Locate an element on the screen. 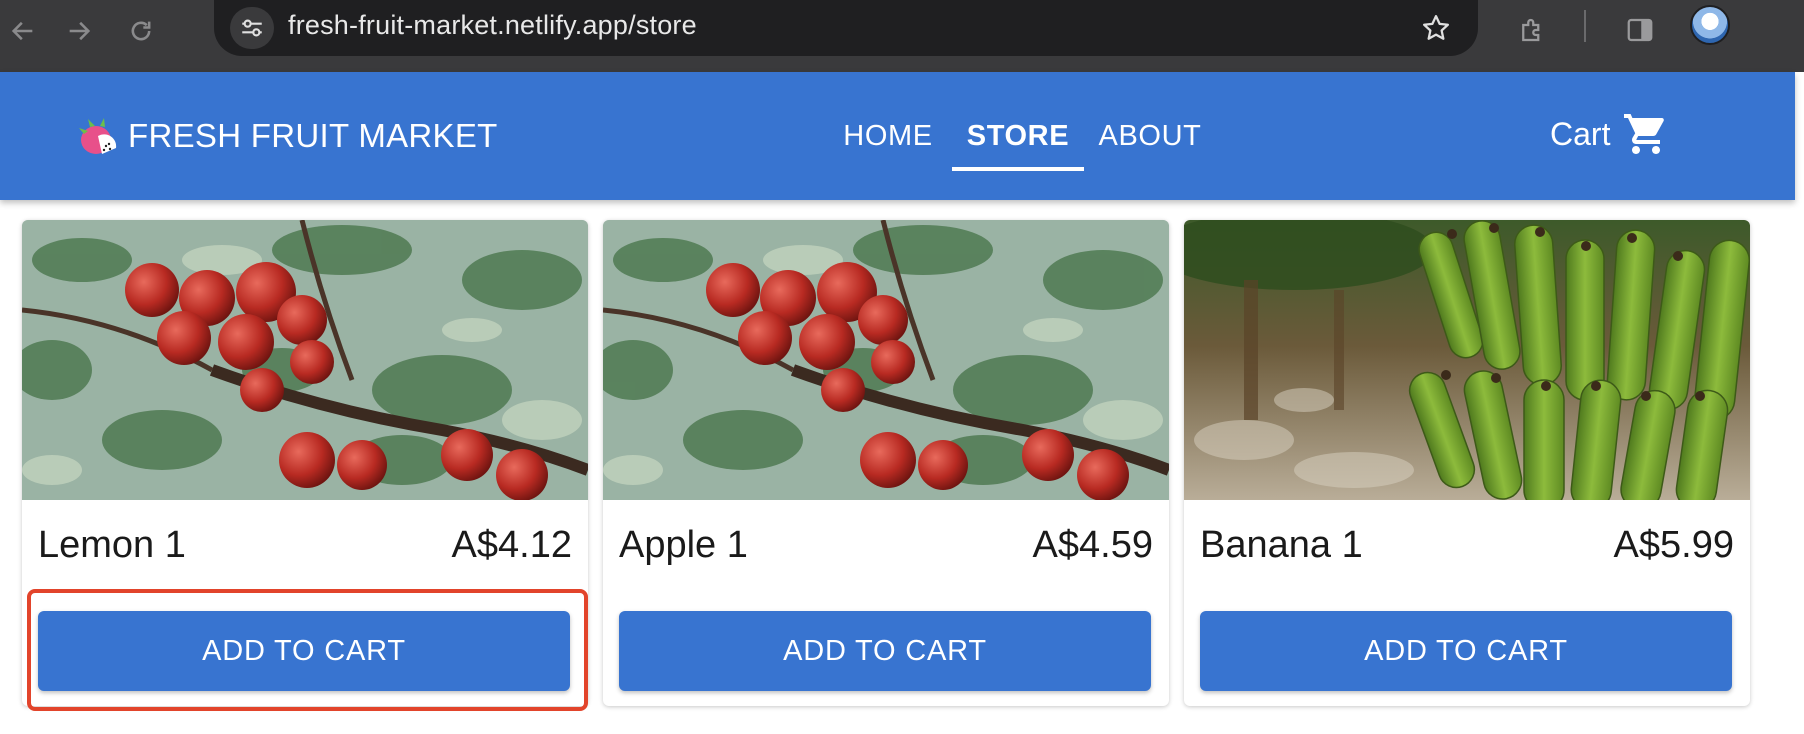 Image resolution: width=1804 pixels, height=734 pixels. side-panel-icon is located at coordinates (1640, 30).